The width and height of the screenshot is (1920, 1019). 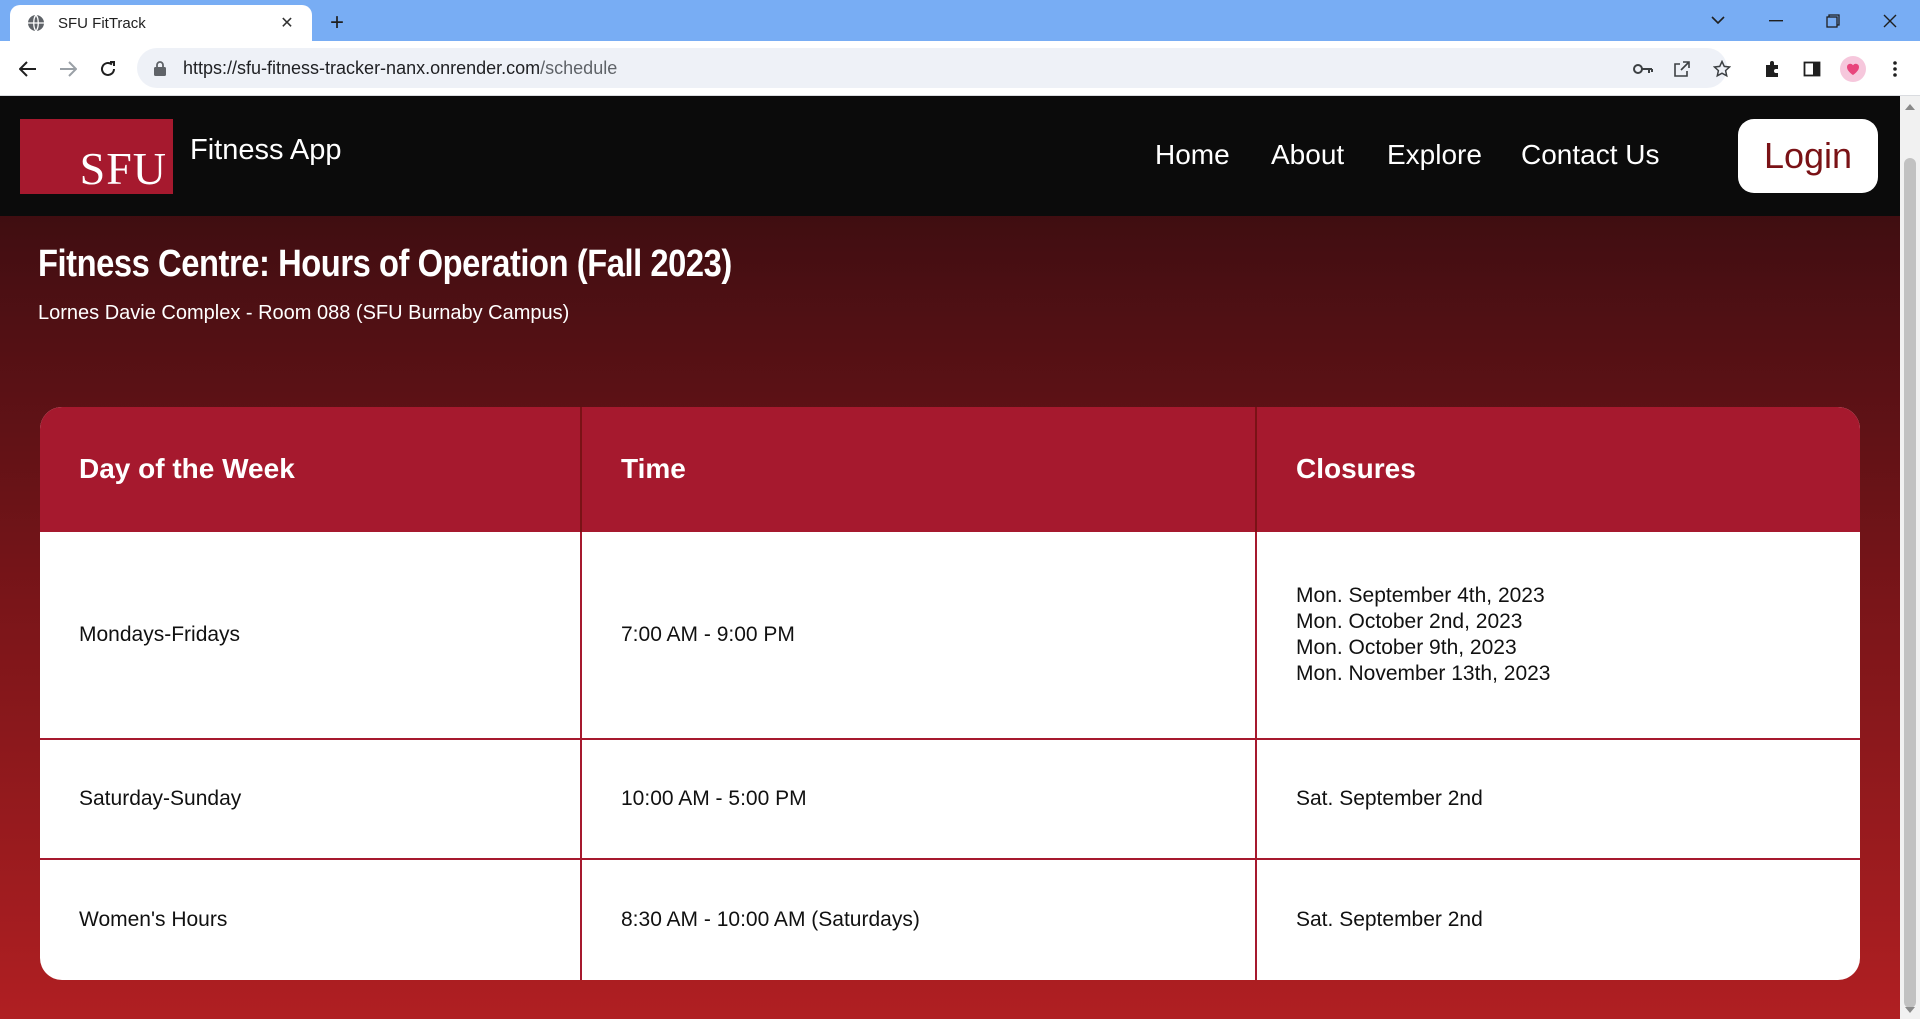 I want to click on scroll-up-arrow-icon, so click(x=1910, y=107).